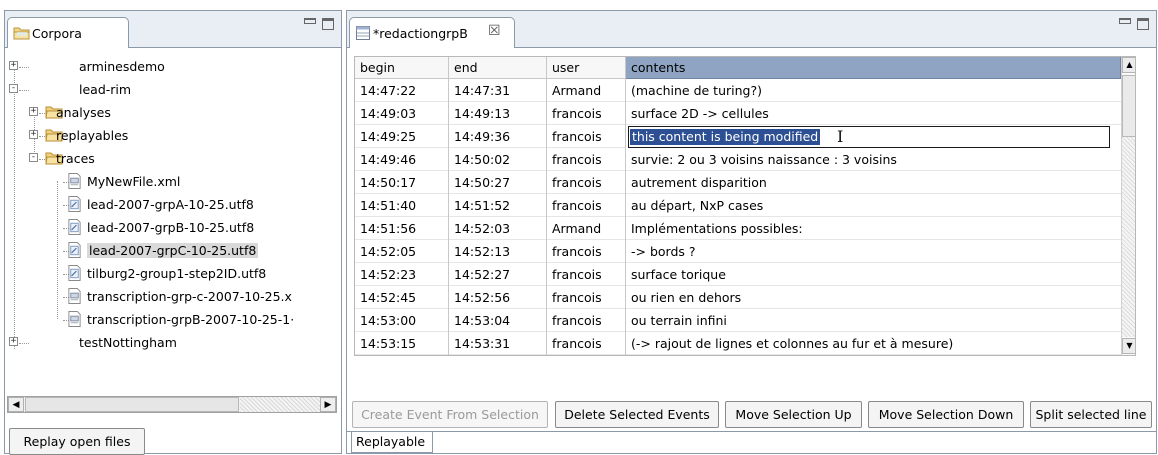 The width and height of the screenshot is (1158, 455). Describe the element at coordinates (122, 66) in the screenshot. I see `tree-item-label: arminesdemo` at that location.